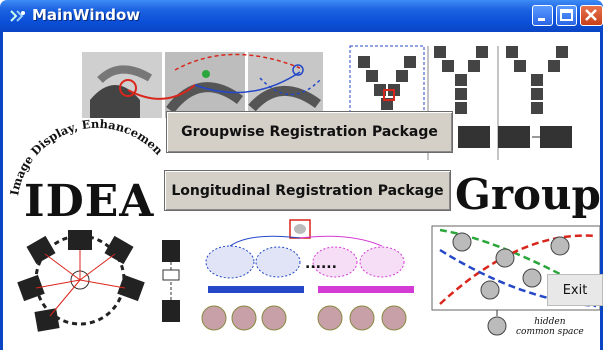 Image resolution: width=603 pixels, height=350 pixels. What do you see at coordinates (301, 16) in the screenshot?
I see `title-bar: MainWindow` at bounding box center [301, 16].